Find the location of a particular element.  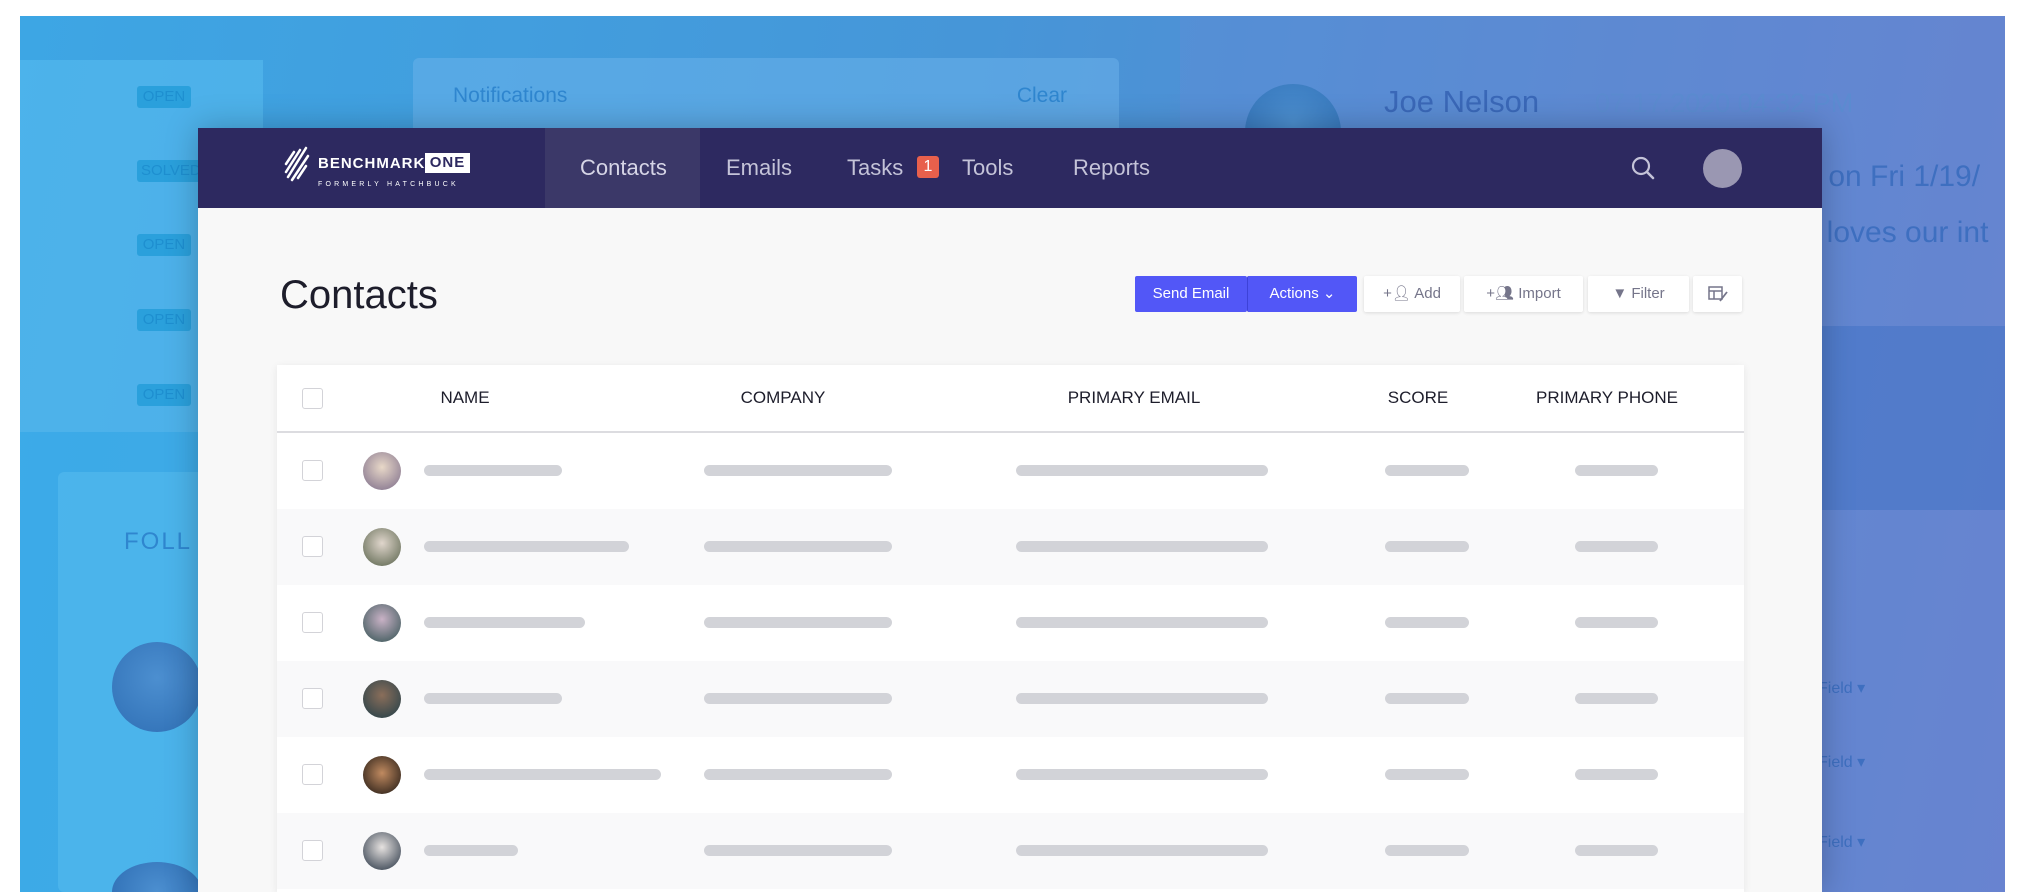

column-header-score: SCORE is located at coordinates (1418, 398).